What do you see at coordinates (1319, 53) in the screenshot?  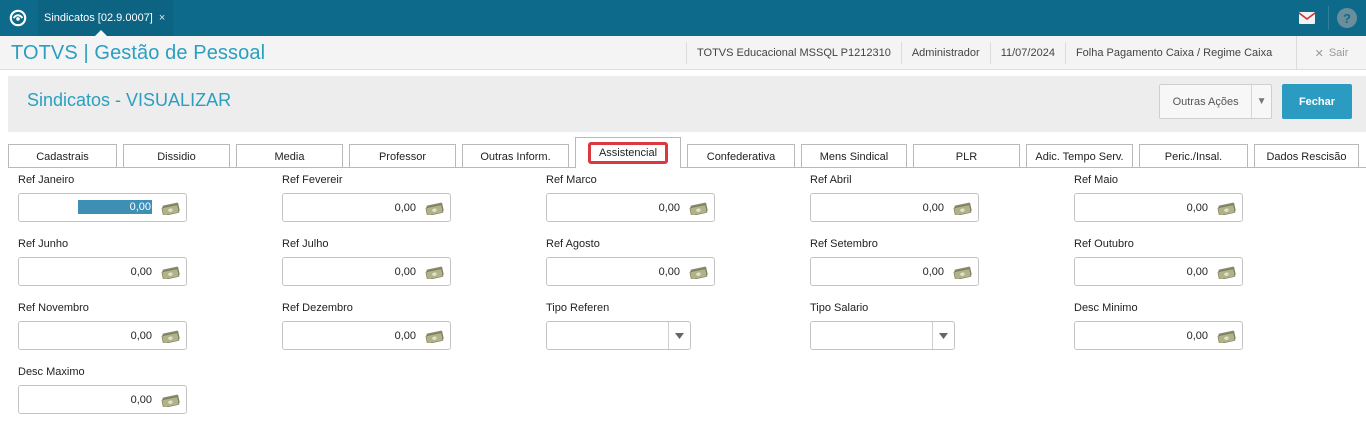 I see `close-icon: ✕` at bounding box center [1319, 53].